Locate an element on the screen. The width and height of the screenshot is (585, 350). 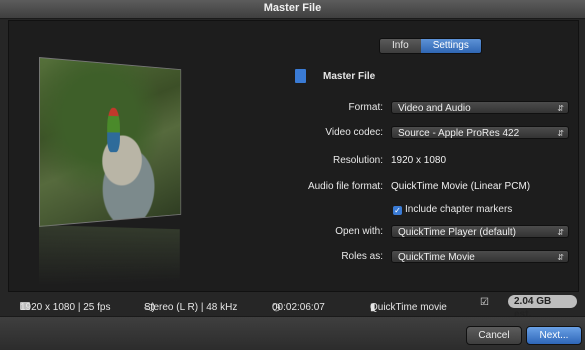
document-icon is located at coordinates (300, 76).